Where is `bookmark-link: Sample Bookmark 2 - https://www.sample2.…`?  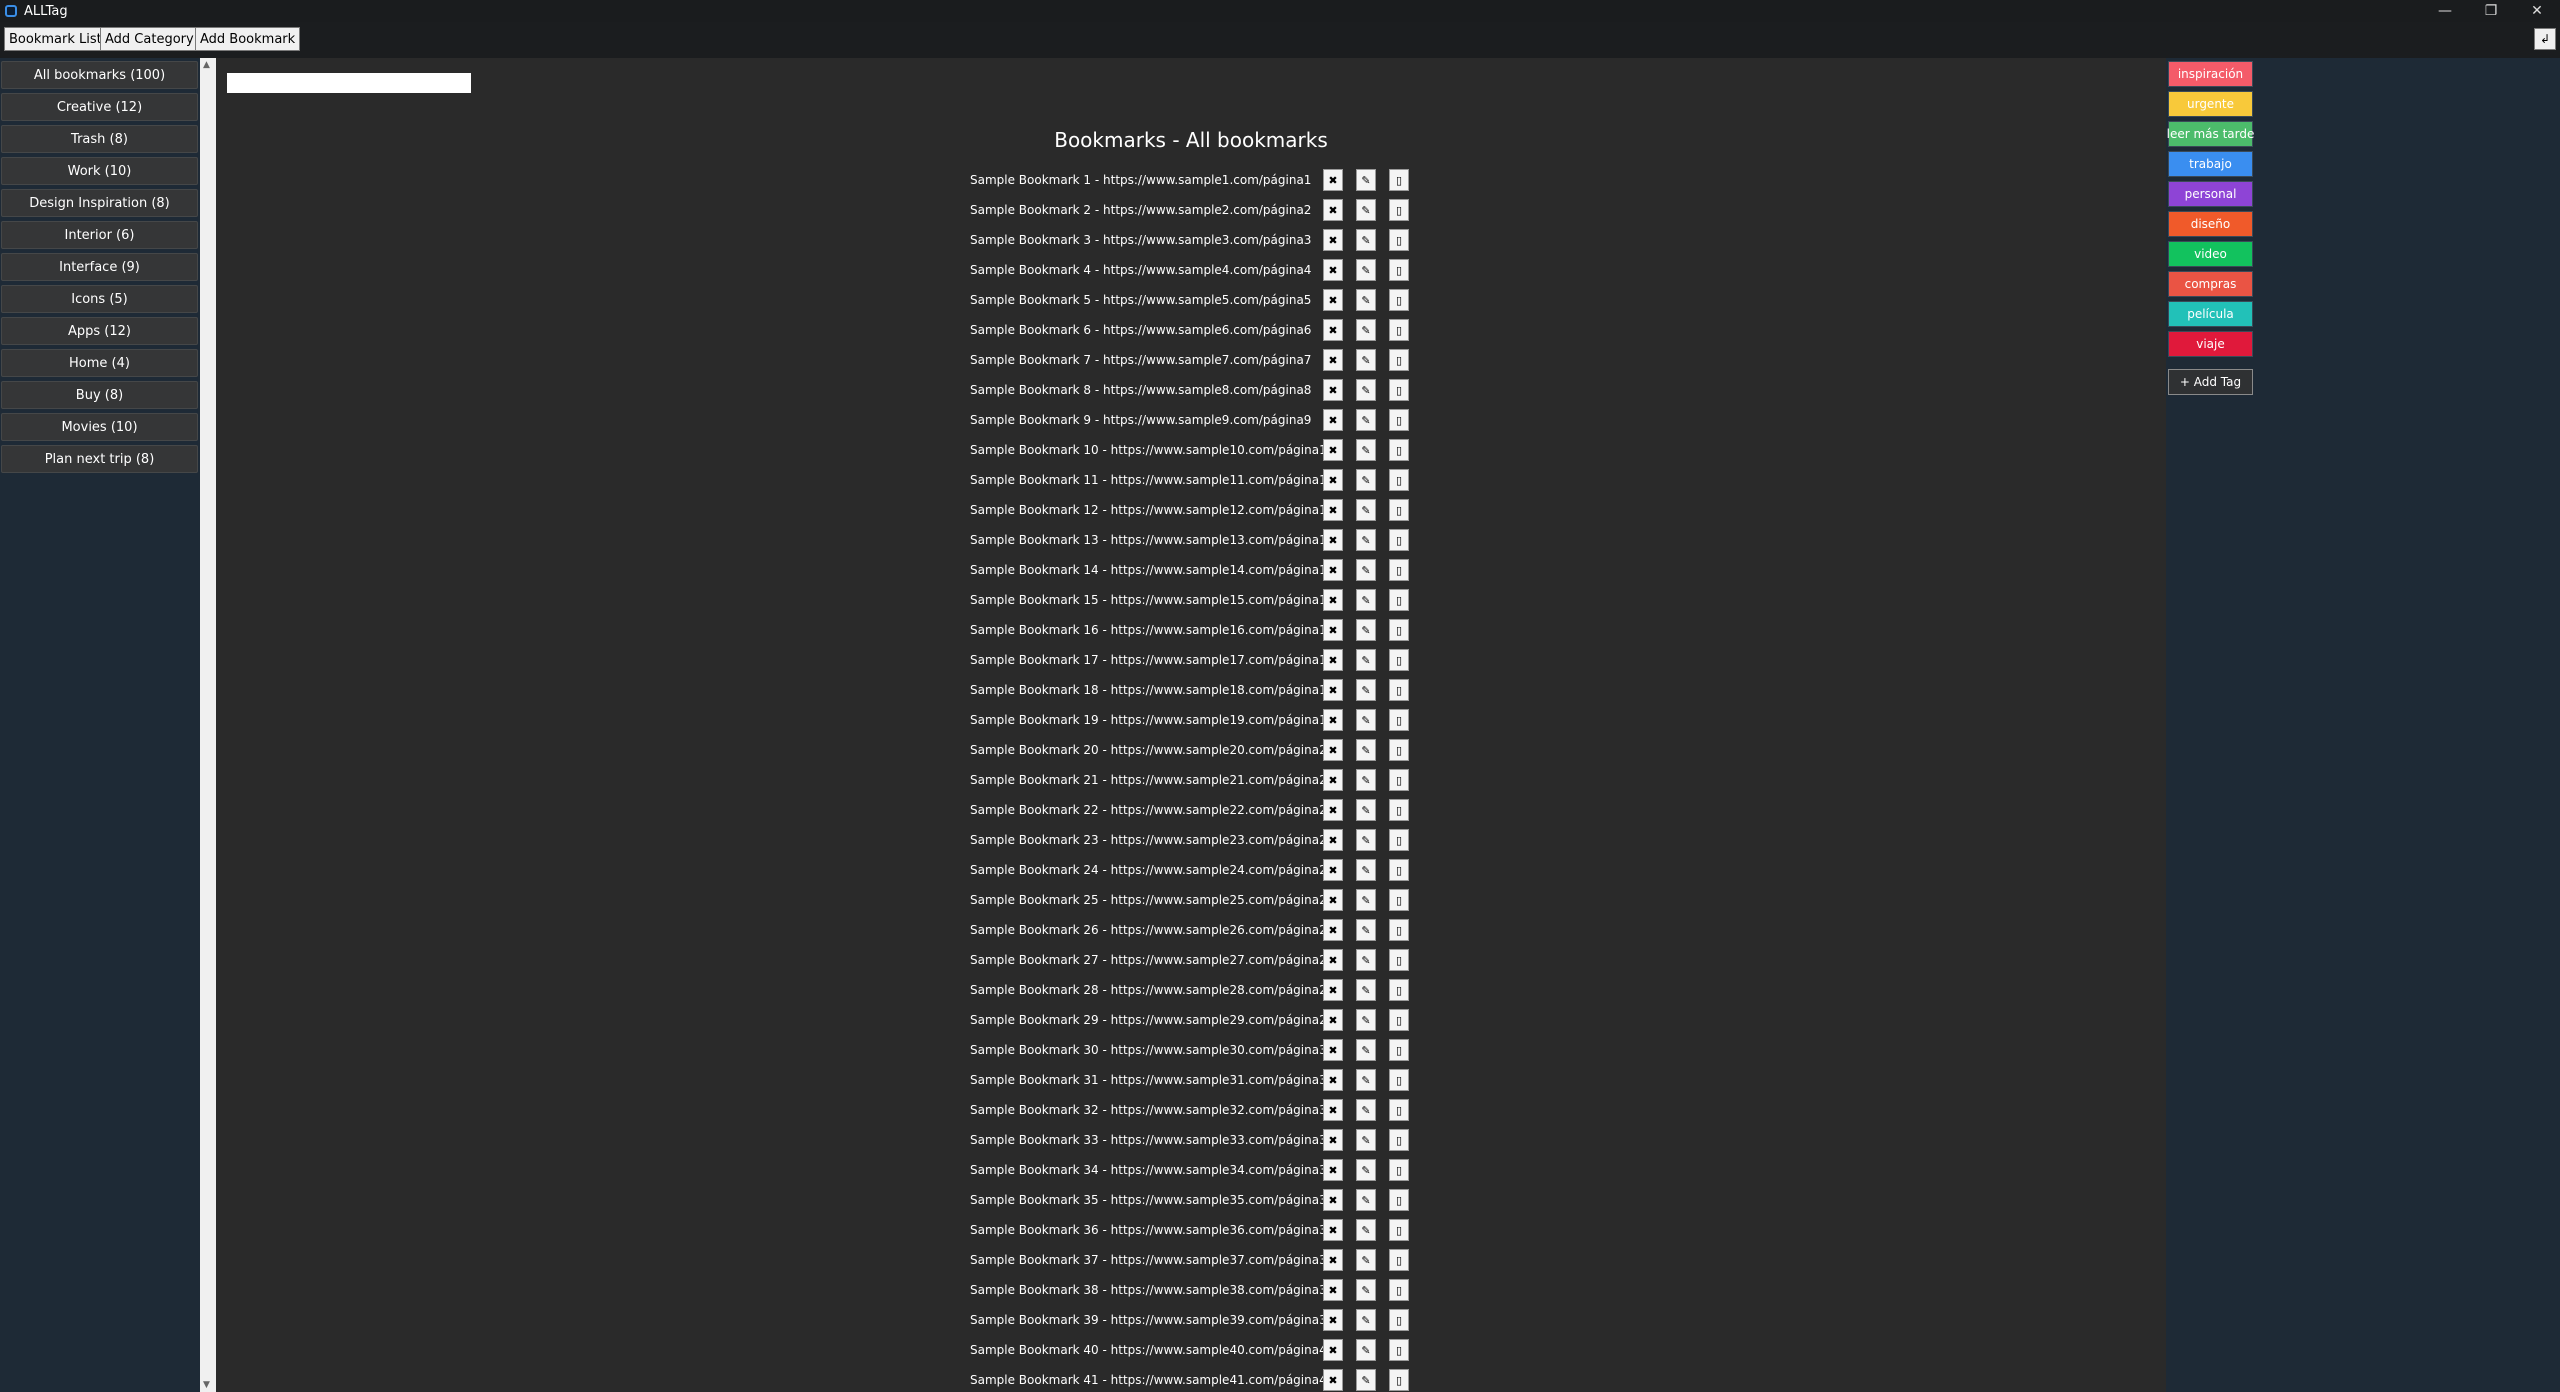
bookmark-link: Sample Bookmark 2 - https://www.sample2.… is located at coordinates (1140, 210).